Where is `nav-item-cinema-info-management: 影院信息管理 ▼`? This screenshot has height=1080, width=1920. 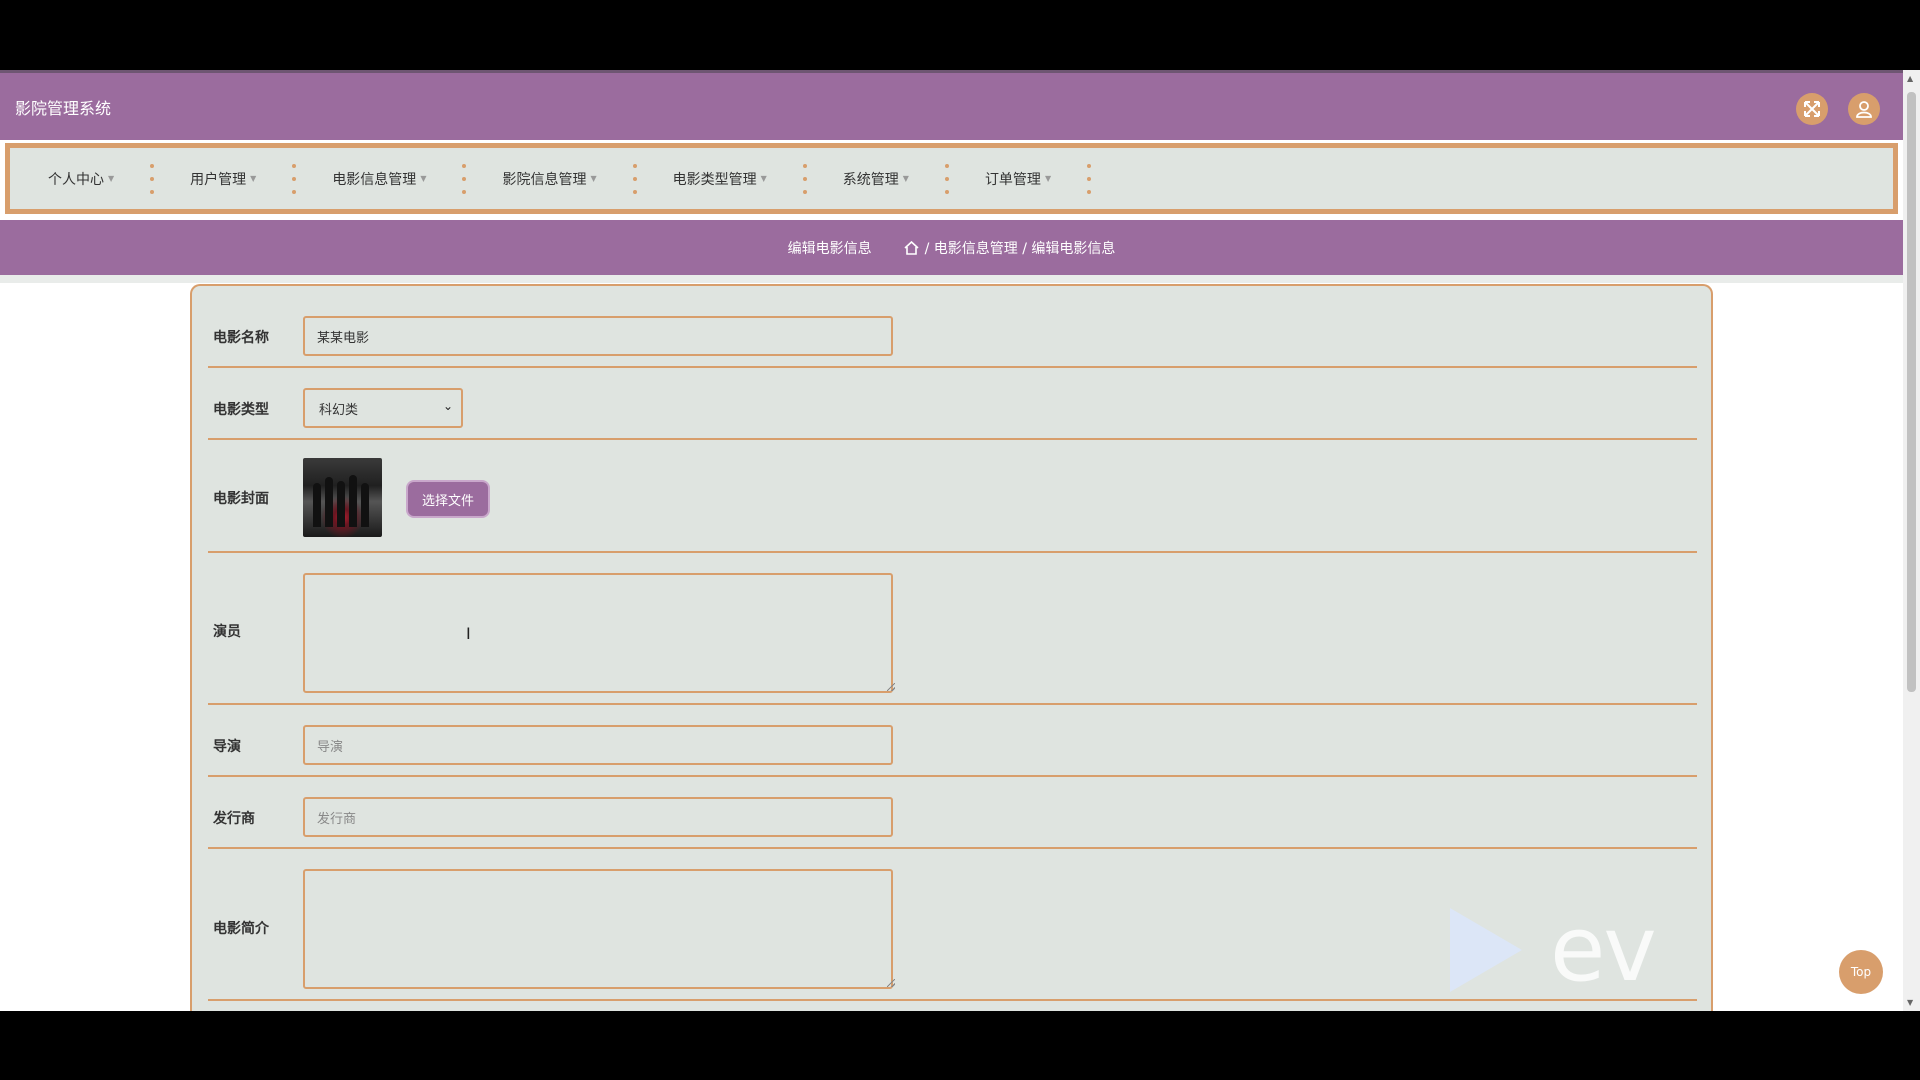 nav-item-cinema-info-management: 影院信息管理 ▼ is located at coordinates (549, 179).